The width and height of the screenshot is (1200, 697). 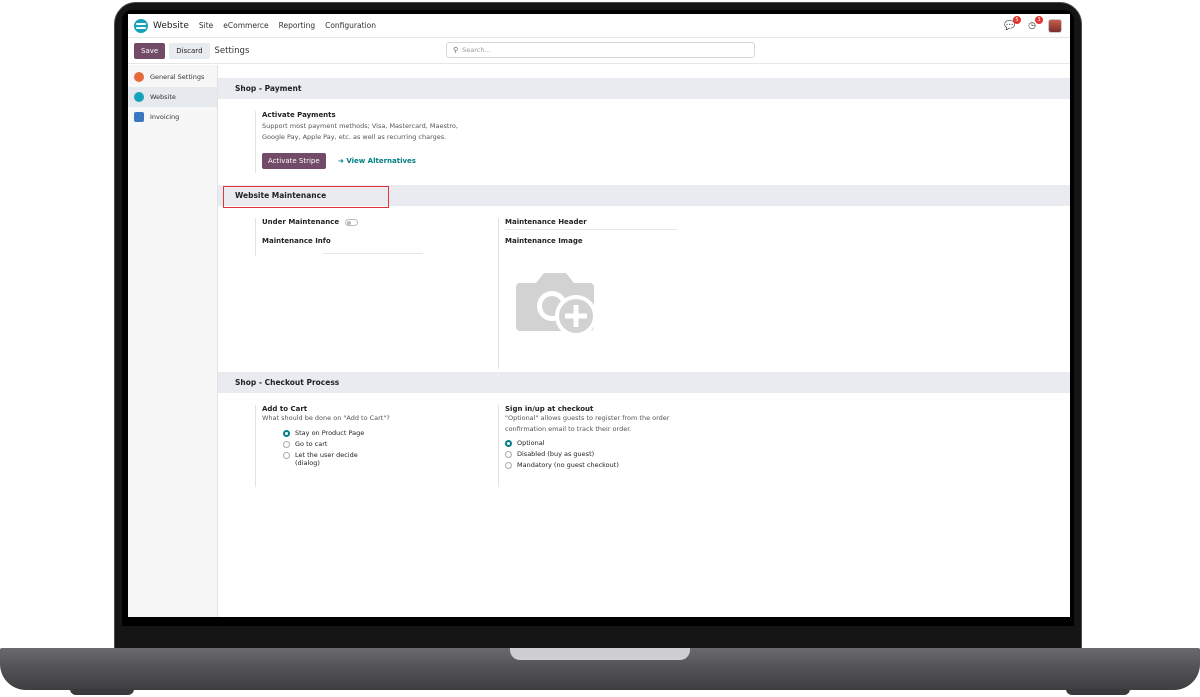 I want to click on radio-let-user-decide: Let the user decide (dialog), so click(x=369, y=459).